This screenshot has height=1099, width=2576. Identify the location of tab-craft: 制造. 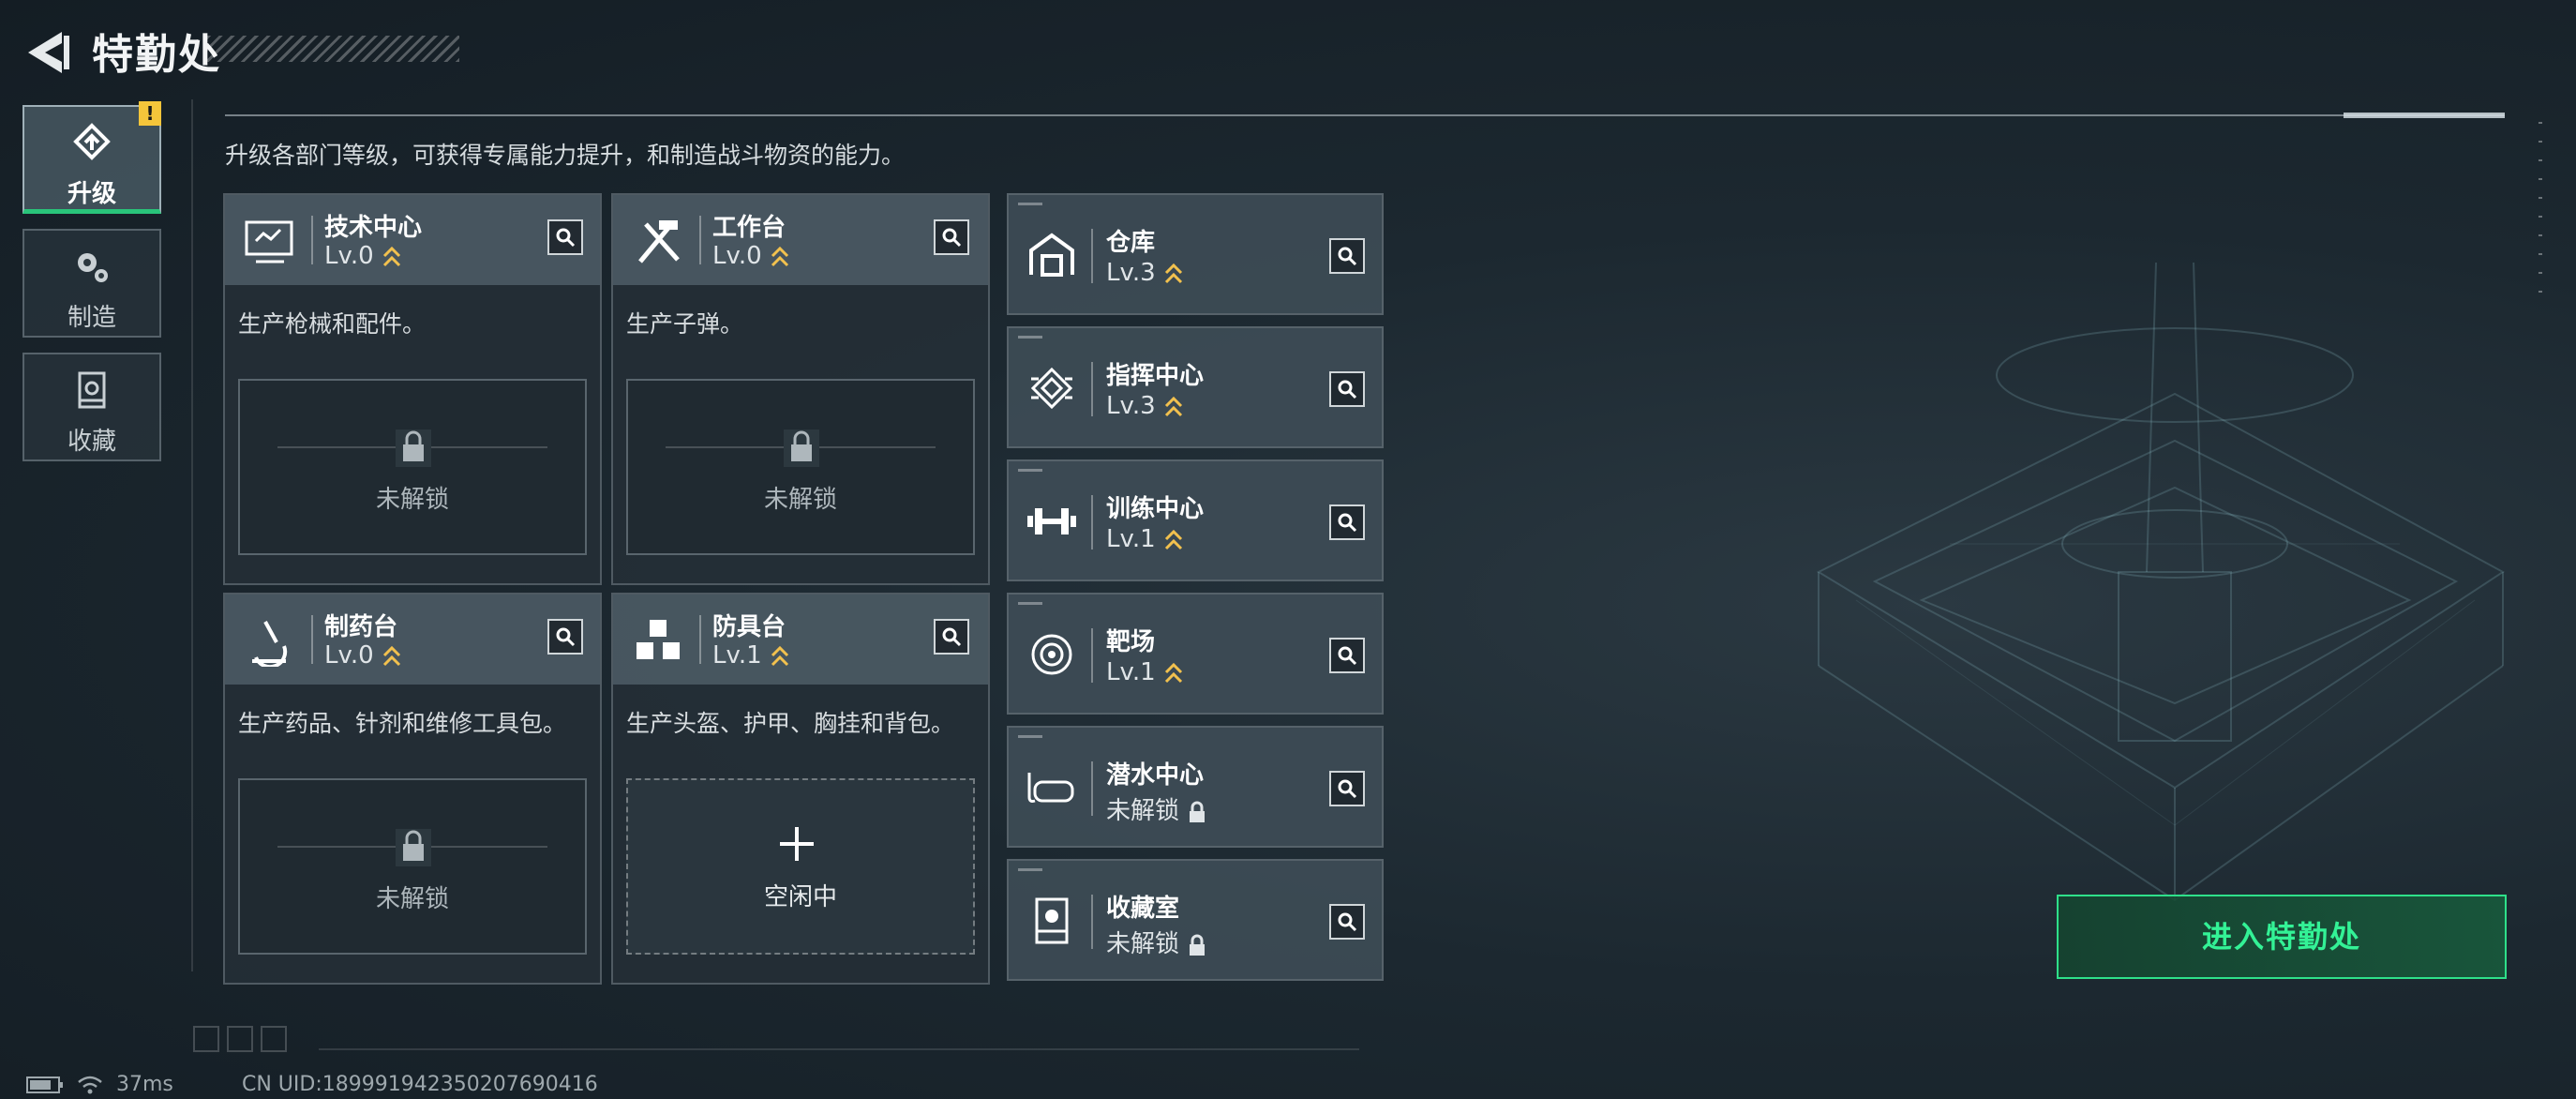
(91, 283).